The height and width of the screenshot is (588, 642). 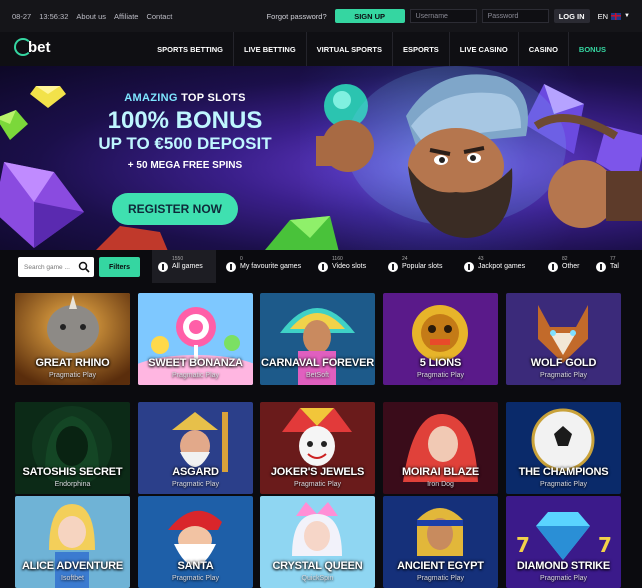 What do you see at coordinates (591, 49) in the screenshot?
I see `nav-bonus: BONUS` at bounding box center [591, 49].